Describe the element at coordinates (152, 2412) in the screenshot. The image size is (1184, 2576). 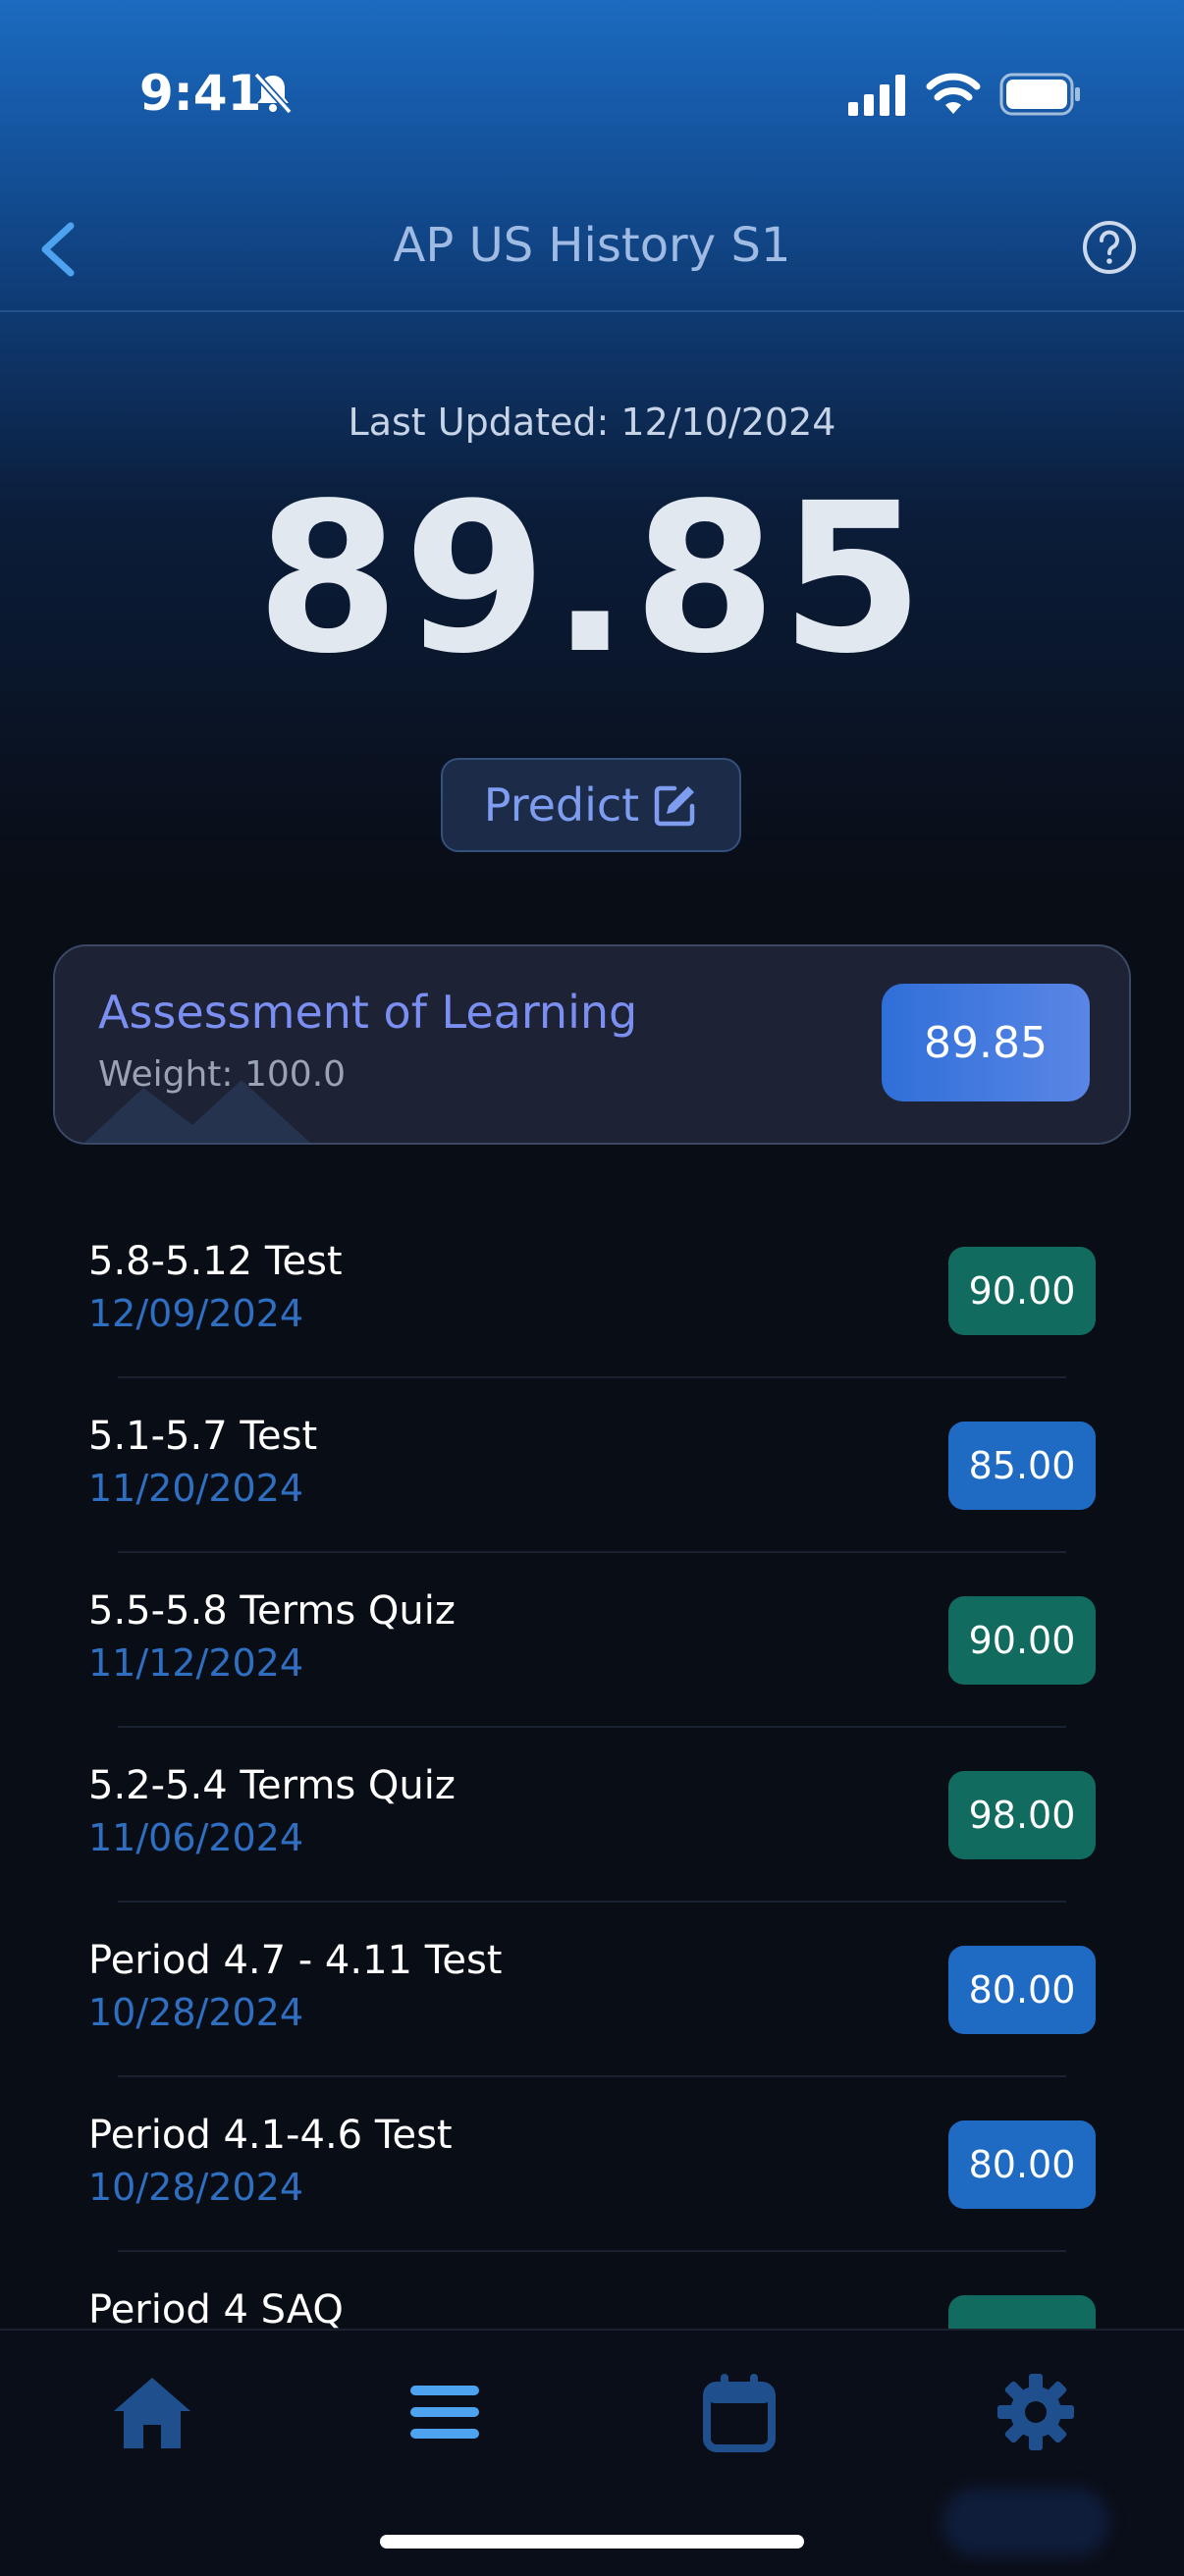
I see `home-icon` at that location.